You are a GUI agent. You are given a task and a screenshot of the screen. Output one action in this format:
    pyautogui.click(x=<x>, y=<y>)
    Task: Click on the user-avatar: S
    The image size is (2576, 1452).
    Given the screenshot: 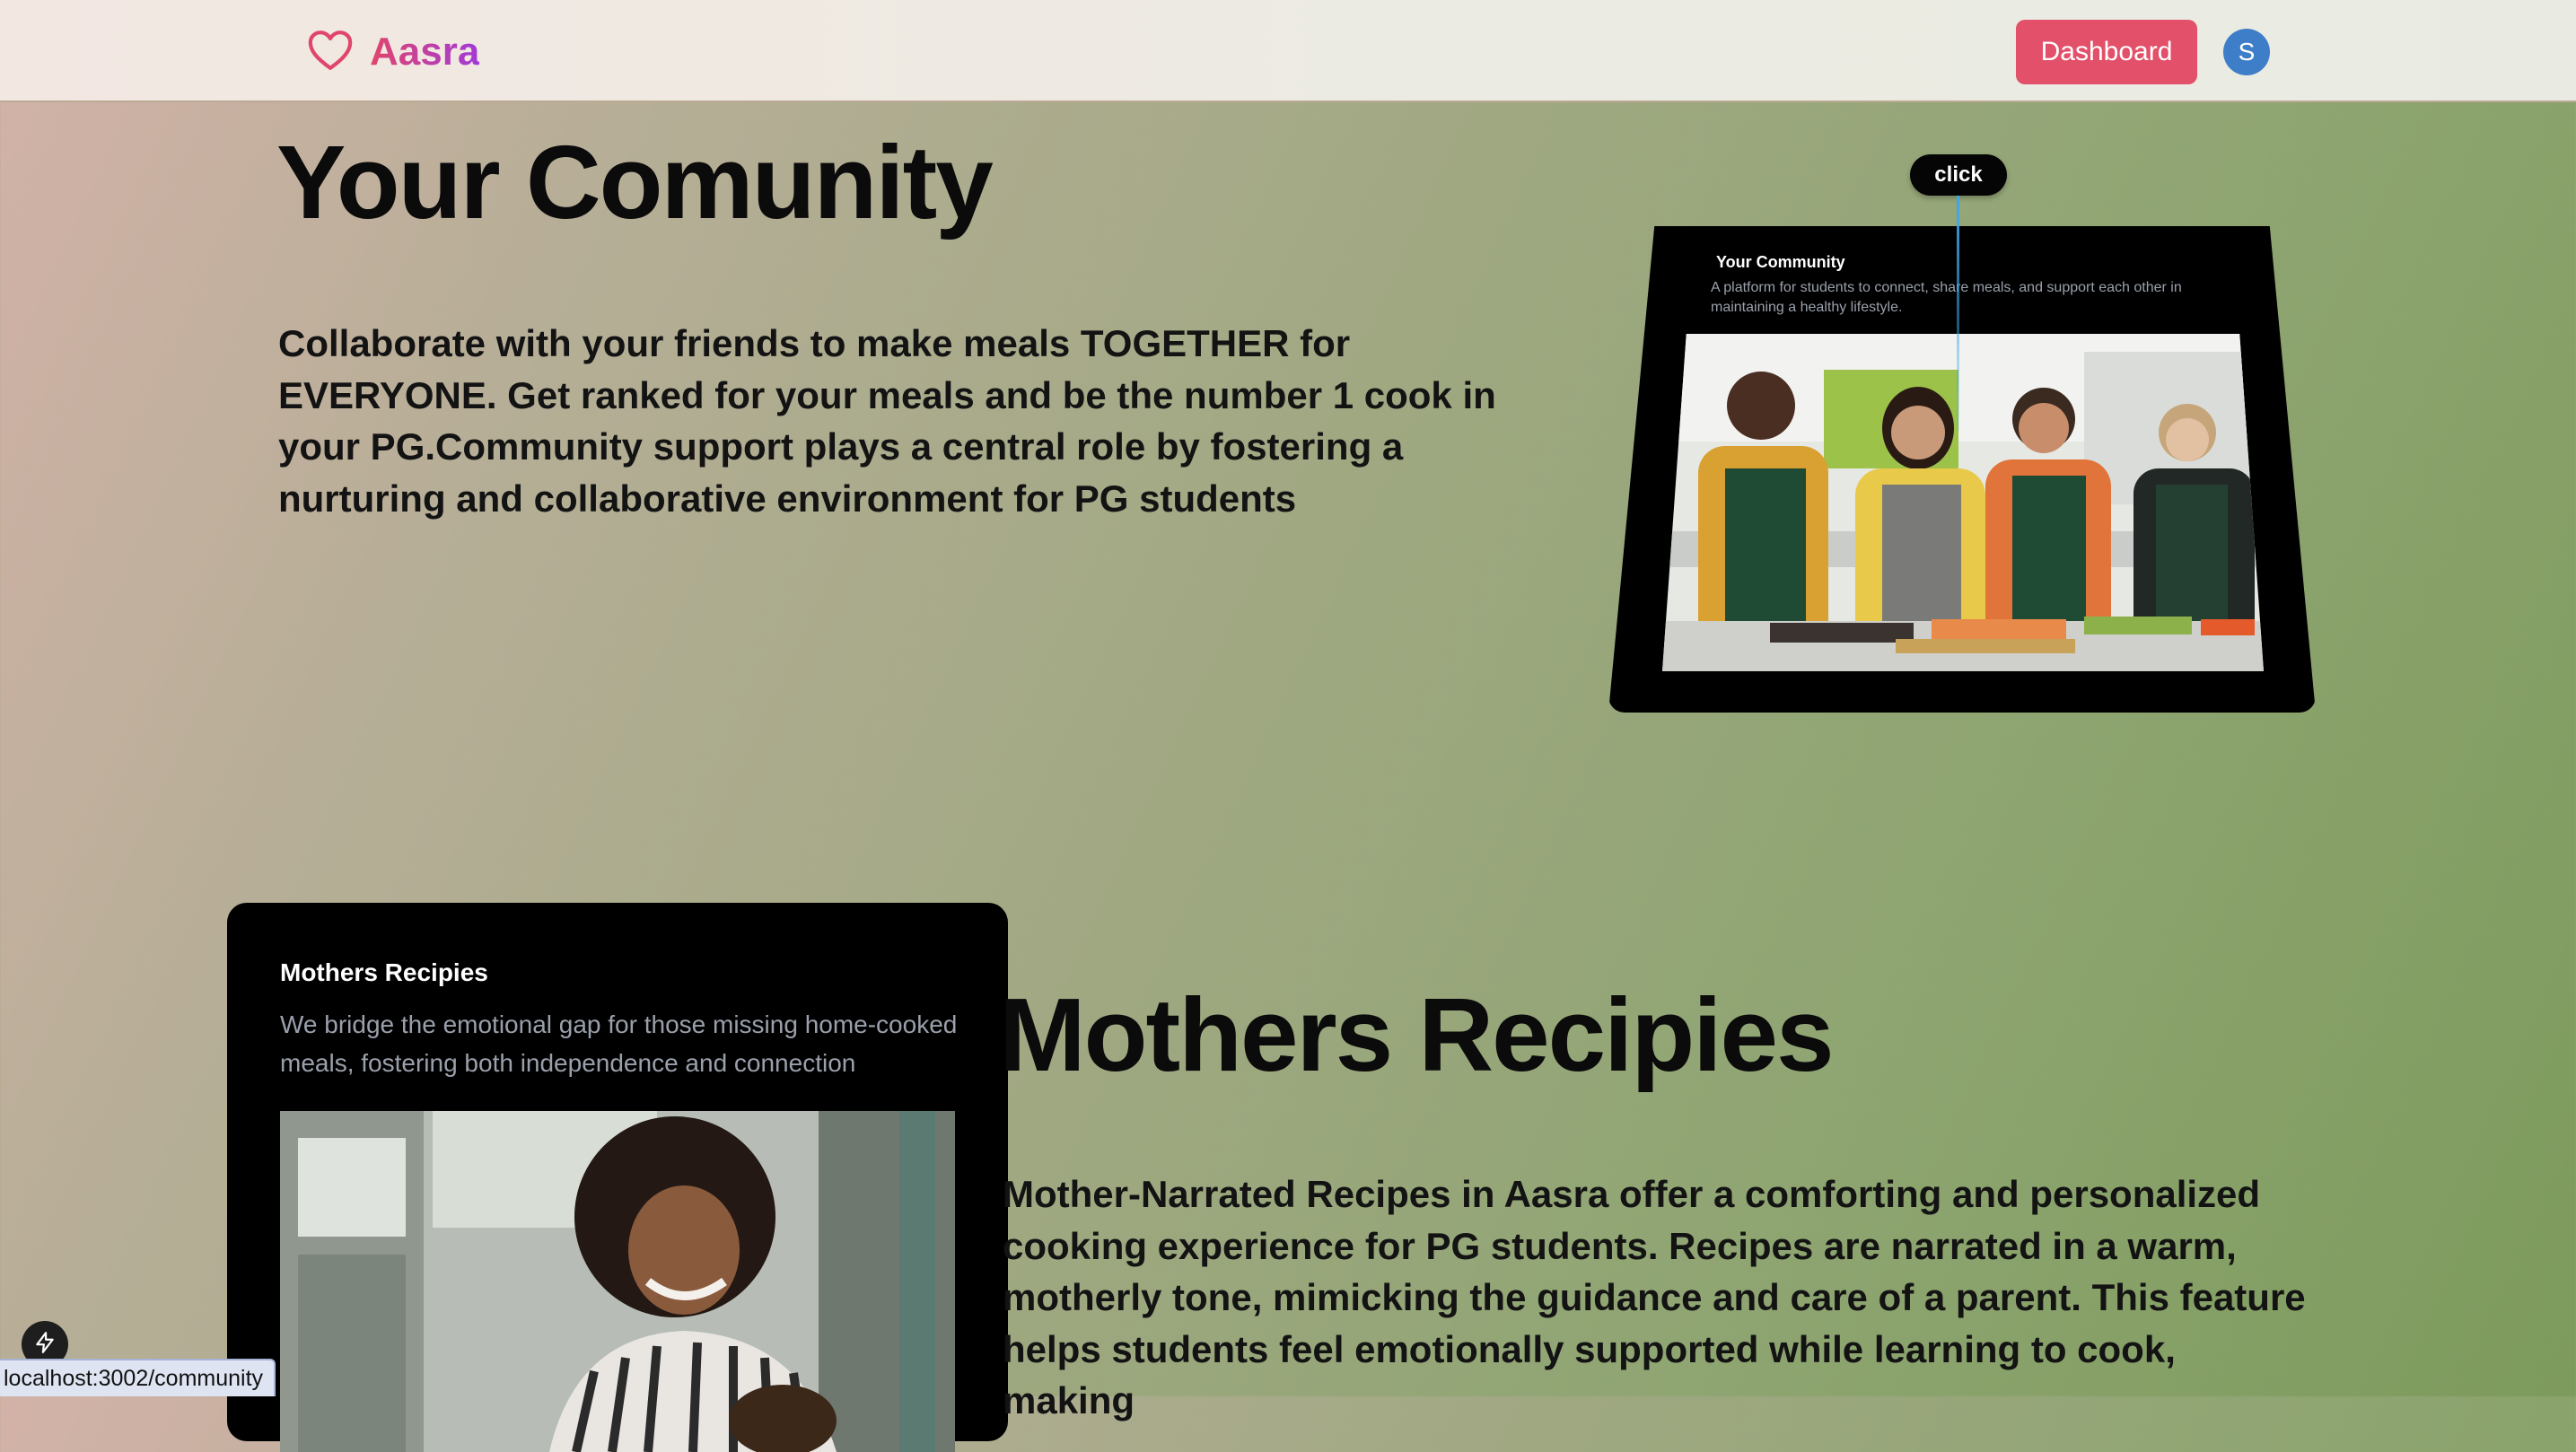 What is the action you would take?
    pyautogui.click(x=2246, y=52)
    